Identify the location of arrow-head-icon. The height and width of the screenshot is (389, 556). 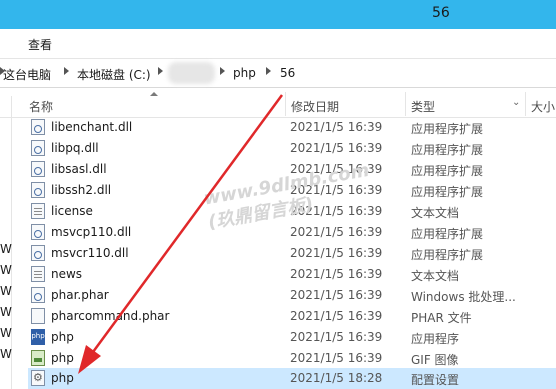
(89, 359).